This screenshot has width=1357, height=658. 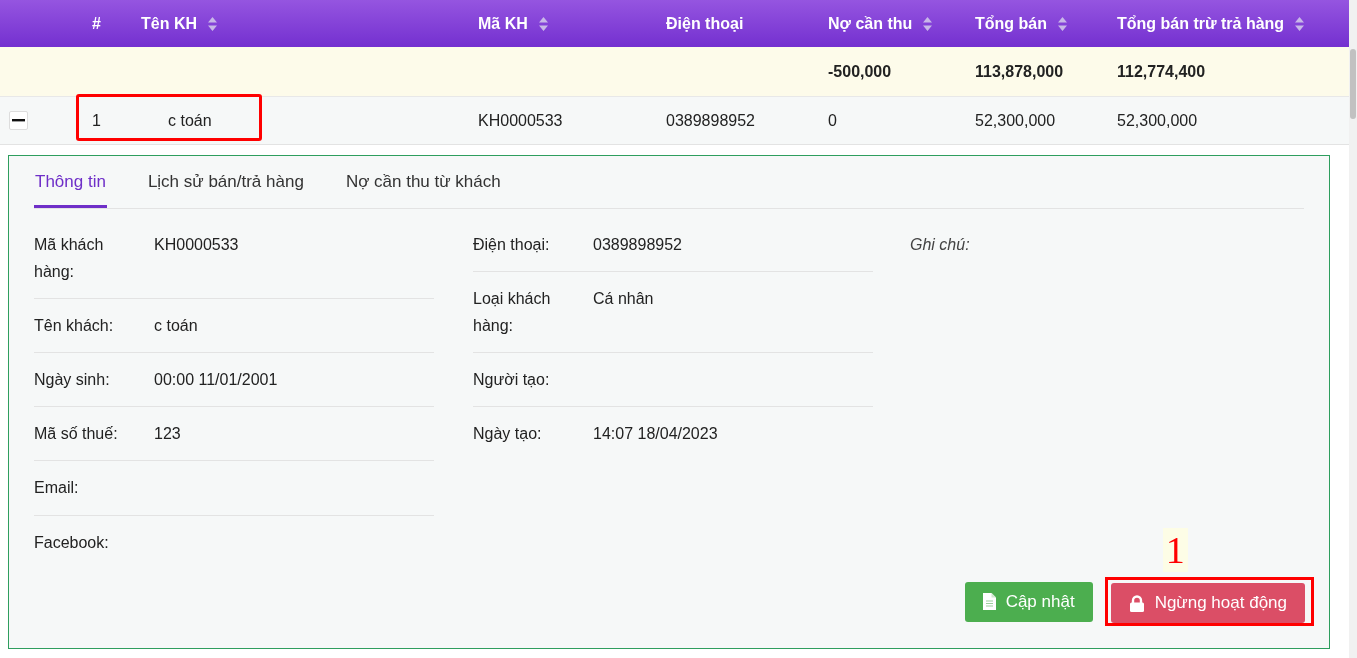 I want to click on total-cell: 112,774,400, so click(x=1161, y=71).